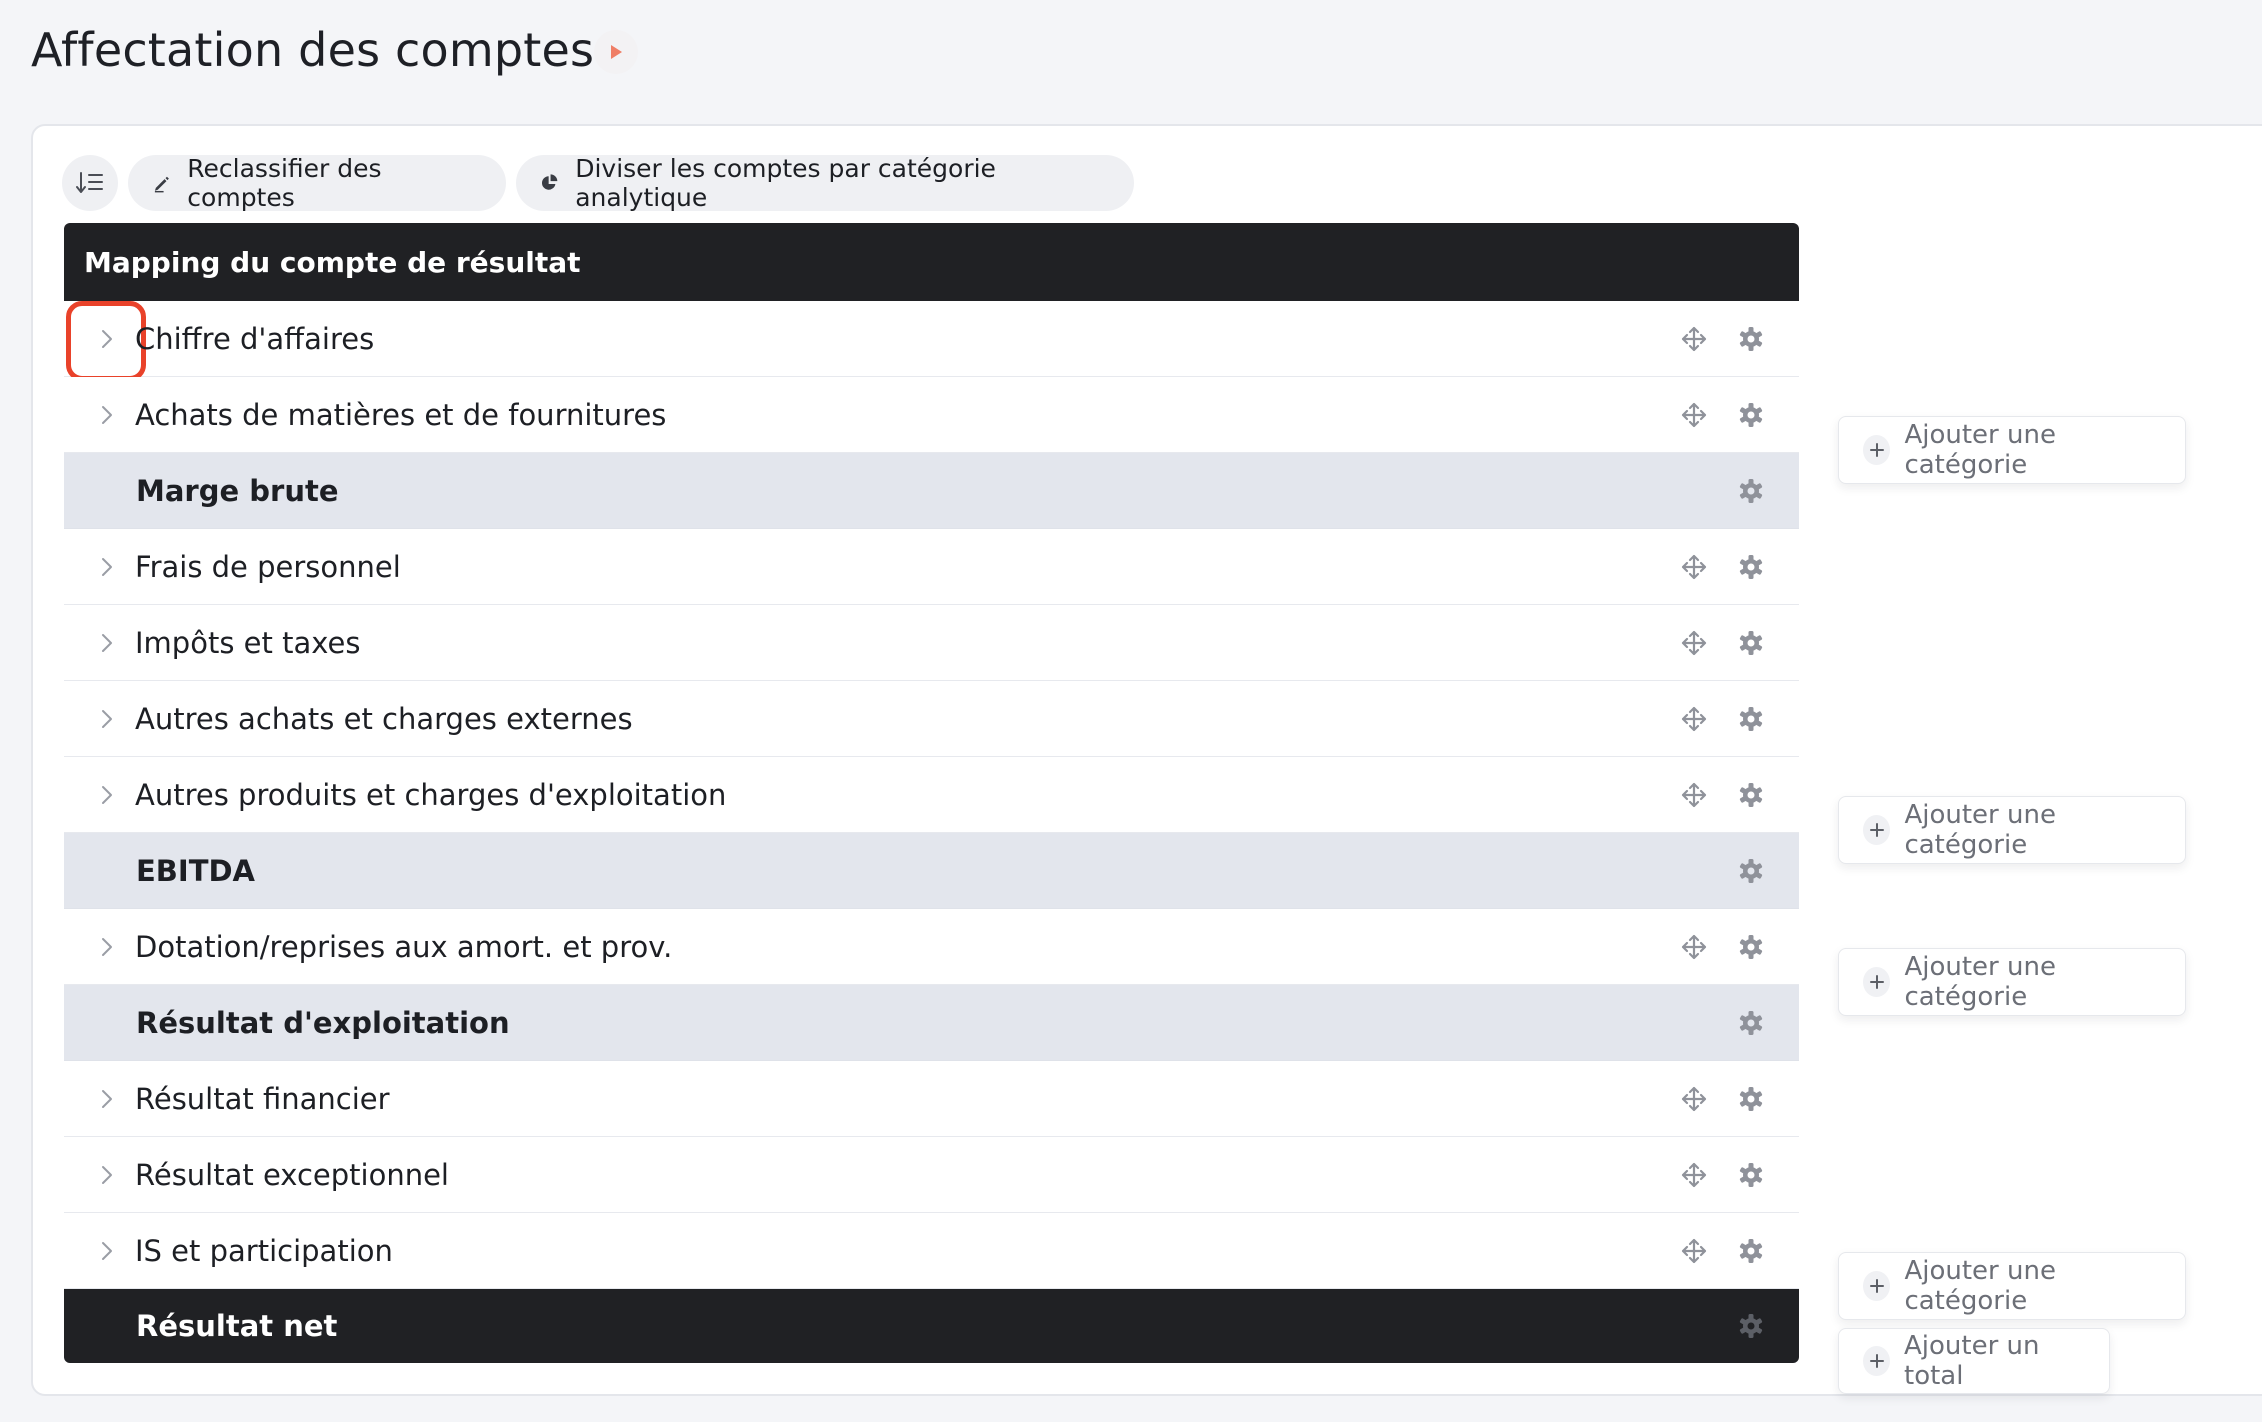 The image size is (2262, 1422). Describe the element at coordinates (237, 490) in the screenshot. I see `row-label: Marge brute` at that location.